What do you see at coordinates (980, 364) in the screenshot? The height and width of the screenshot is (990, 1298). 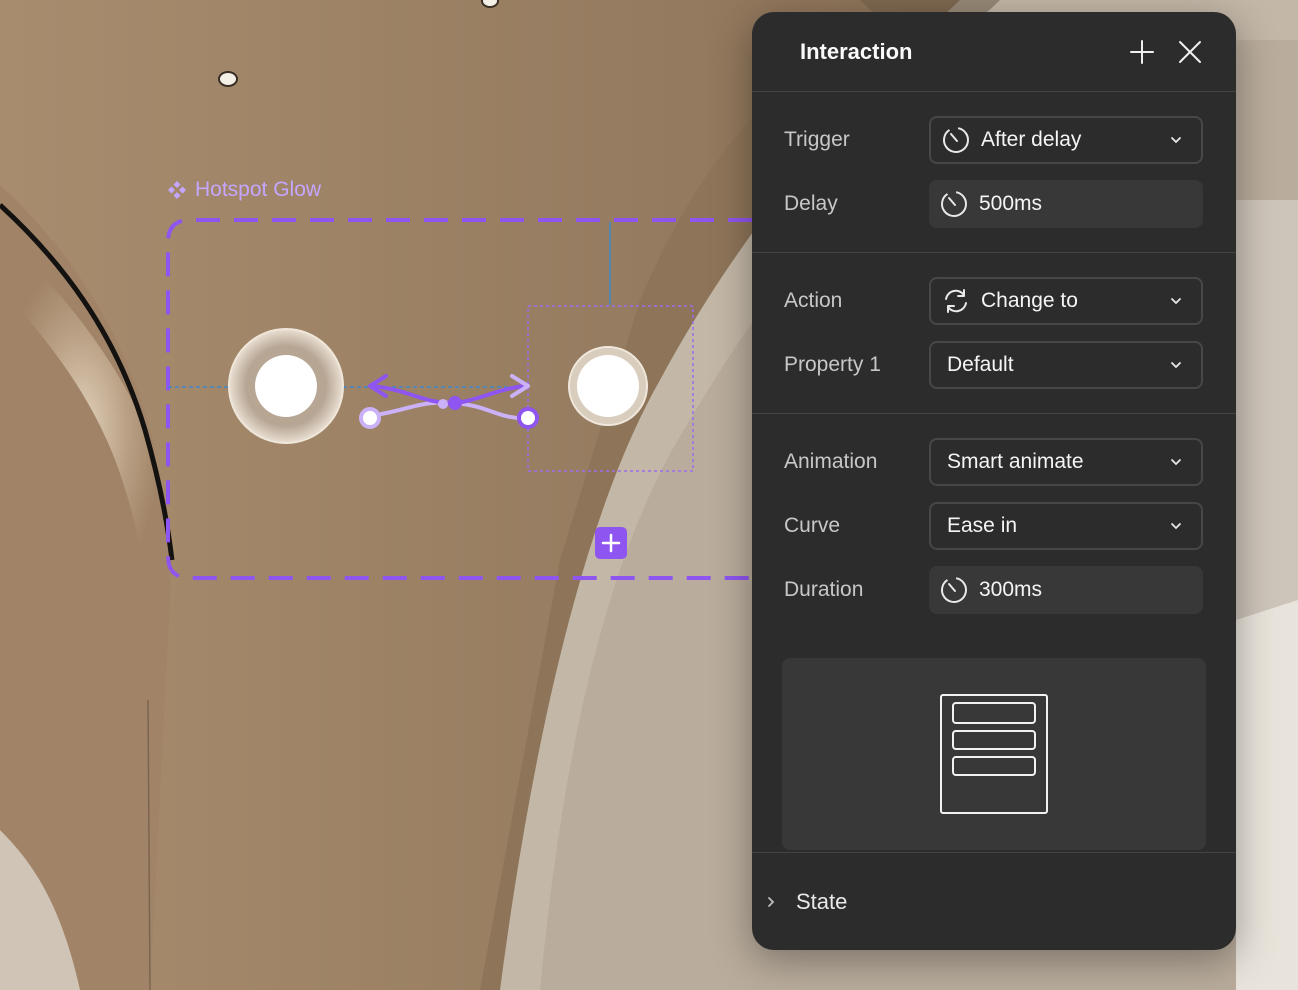 I see `property1-value: Default` at bounding box center [980, 364].